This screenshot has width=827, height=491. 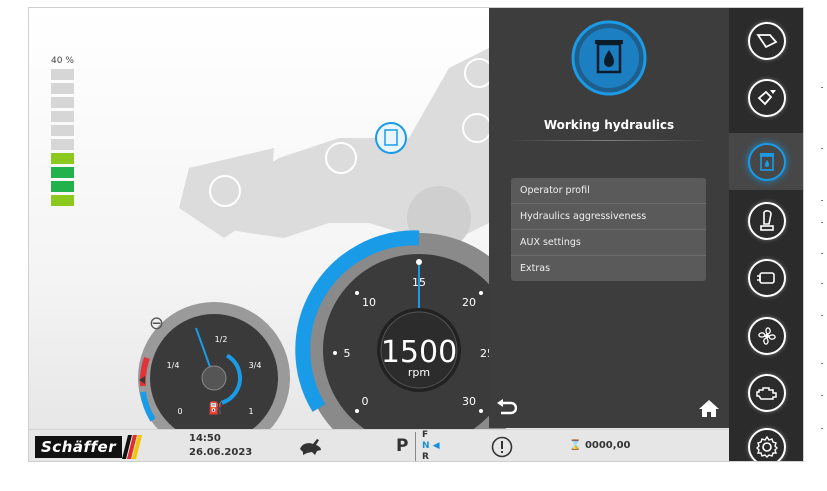 I want to click on sidebar-item-settings, so click(x=766, y=439).